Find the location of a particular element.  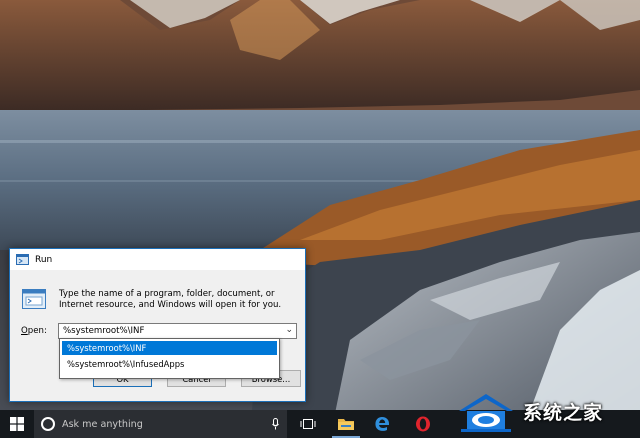

run-titlebar: Run is located at coordinates (157, 259).